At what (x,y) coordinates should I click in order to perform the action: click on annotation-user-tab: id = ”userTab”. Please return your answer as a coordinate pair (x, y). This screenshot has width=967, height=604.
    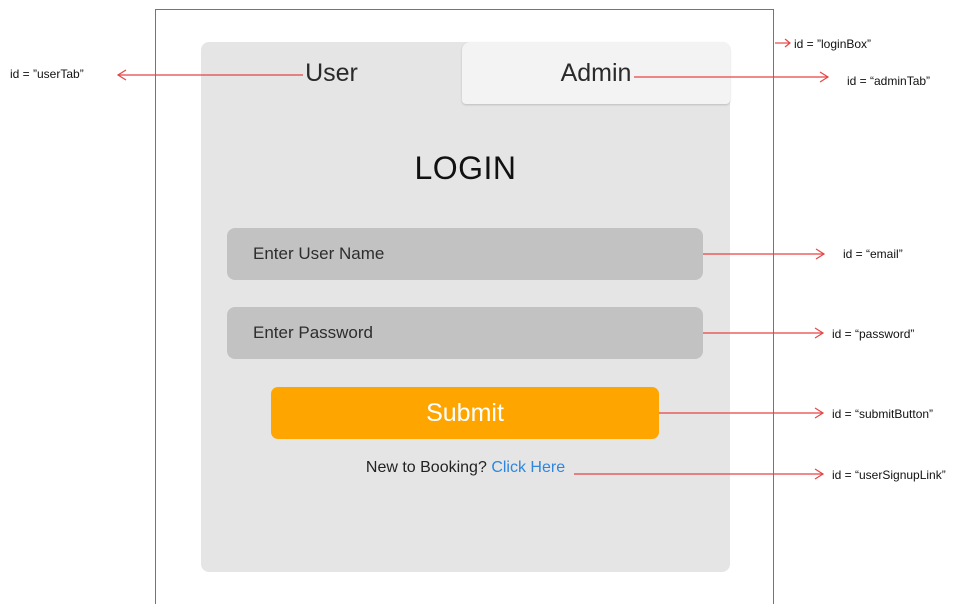
    Looking at the image, I should click on (47, 74).